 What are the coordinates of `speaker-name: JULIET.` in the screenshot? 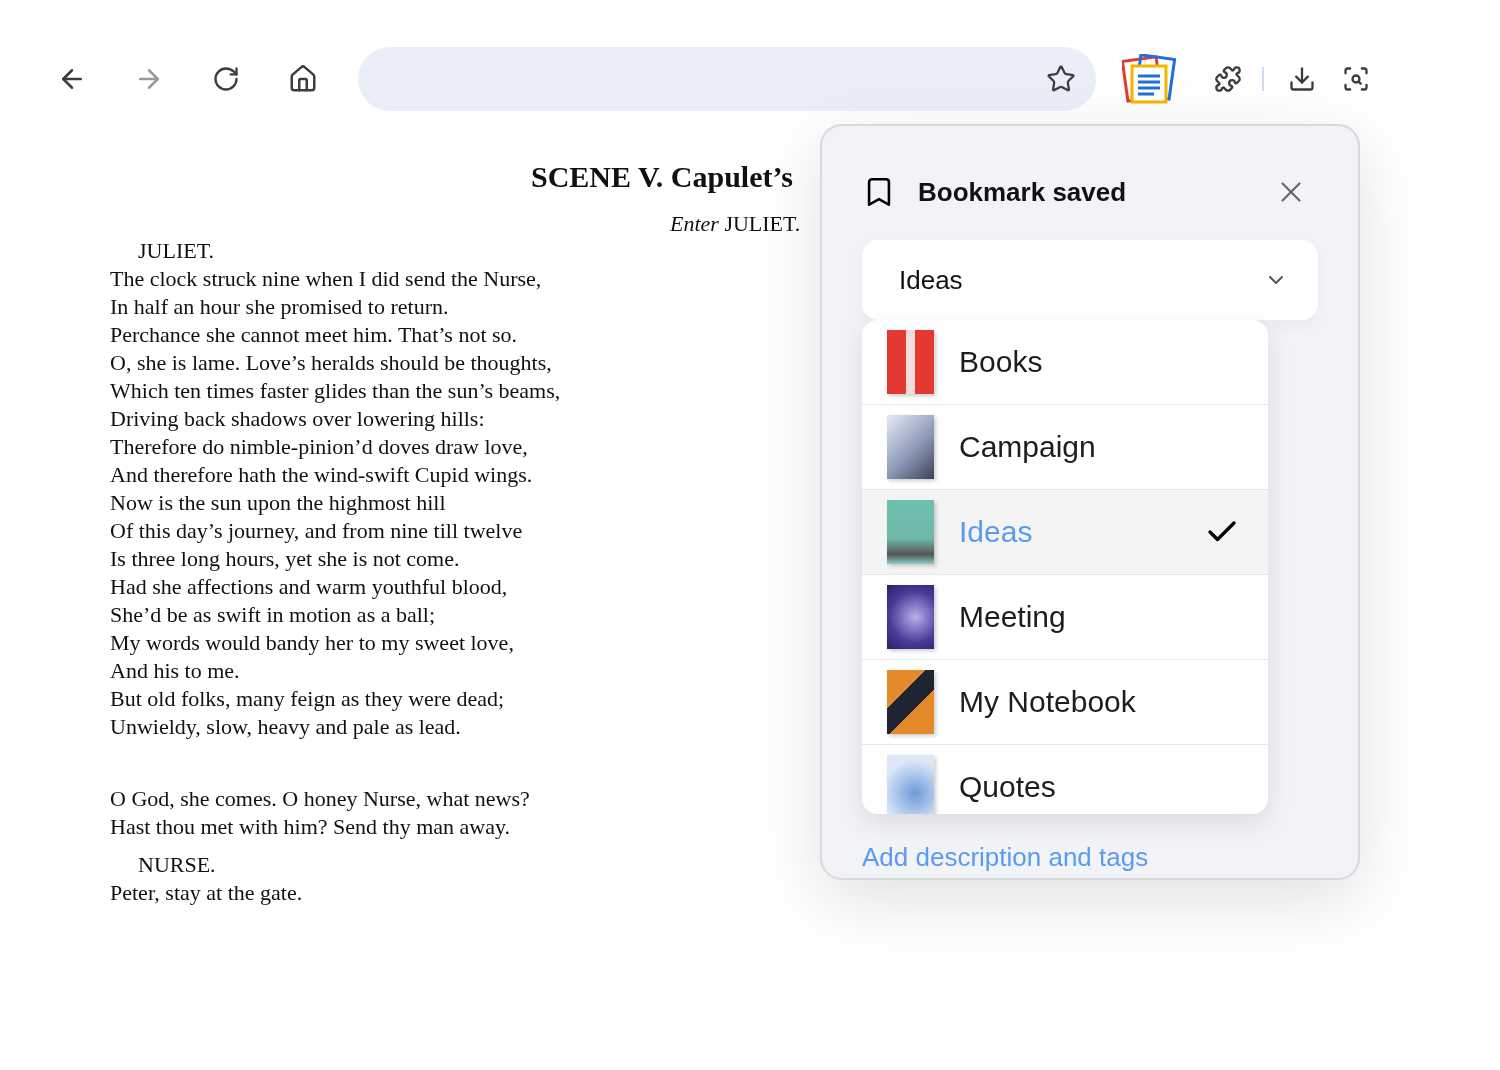 It's located at (176, 251).